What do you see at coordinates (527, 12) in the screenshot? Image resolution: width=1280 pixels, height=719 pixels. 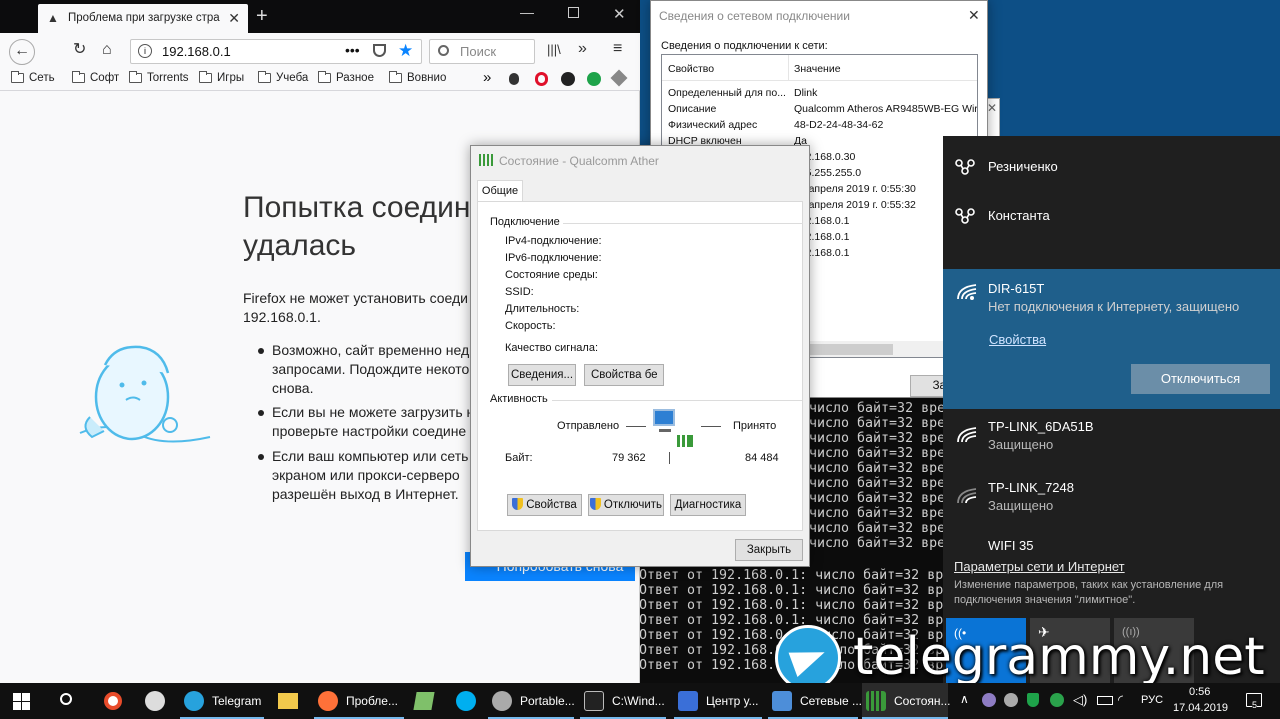 I see `minimize-icon: —` at bounding box center [527, 12].